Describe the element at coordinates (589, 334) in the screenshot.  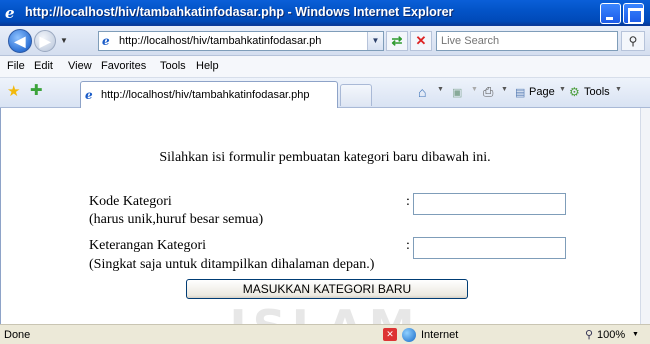
I see `zoom-magnifier-icon: ⚲` at that location.